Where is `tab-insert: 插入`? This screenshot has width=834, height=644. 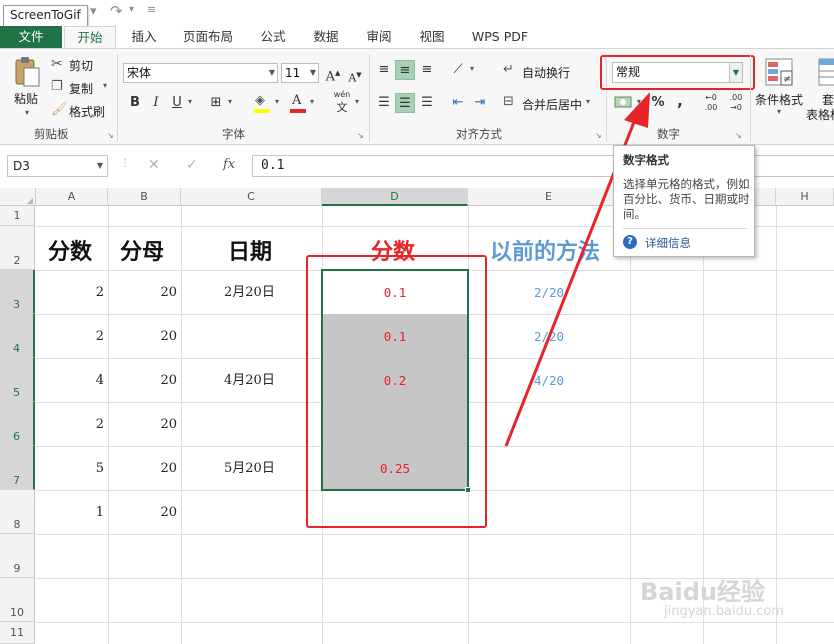
tab-insert: 插入 is located at coordinates (144, 37).